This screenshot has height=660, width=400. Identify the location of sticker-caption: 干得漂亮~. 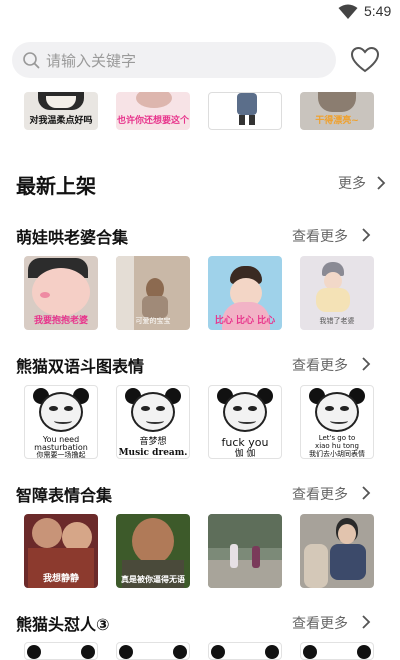
(337, 121).